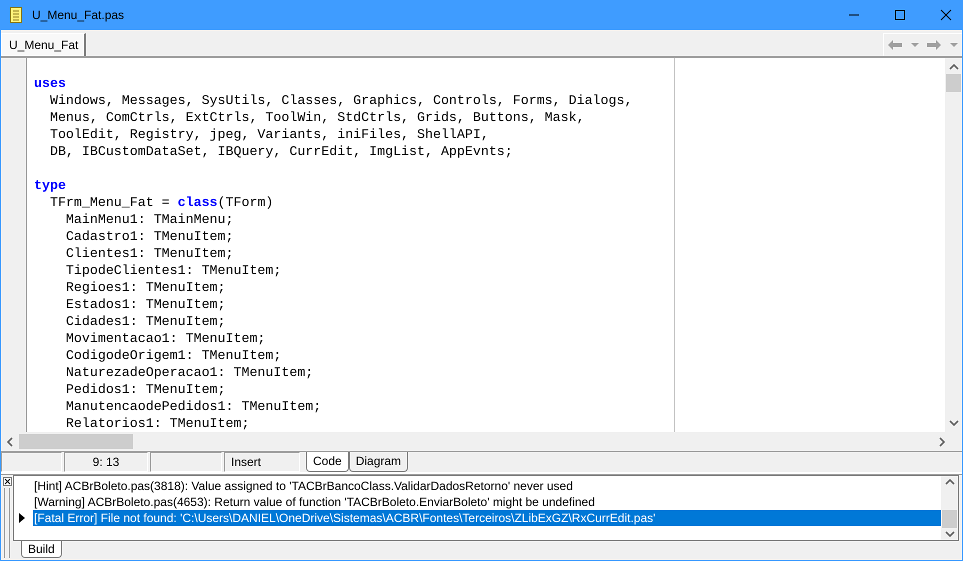 This screenshot has height=561, width=963. Describe the element at coordinates (49, 83) in the screenshot. I see `code-line: uses` at that location.